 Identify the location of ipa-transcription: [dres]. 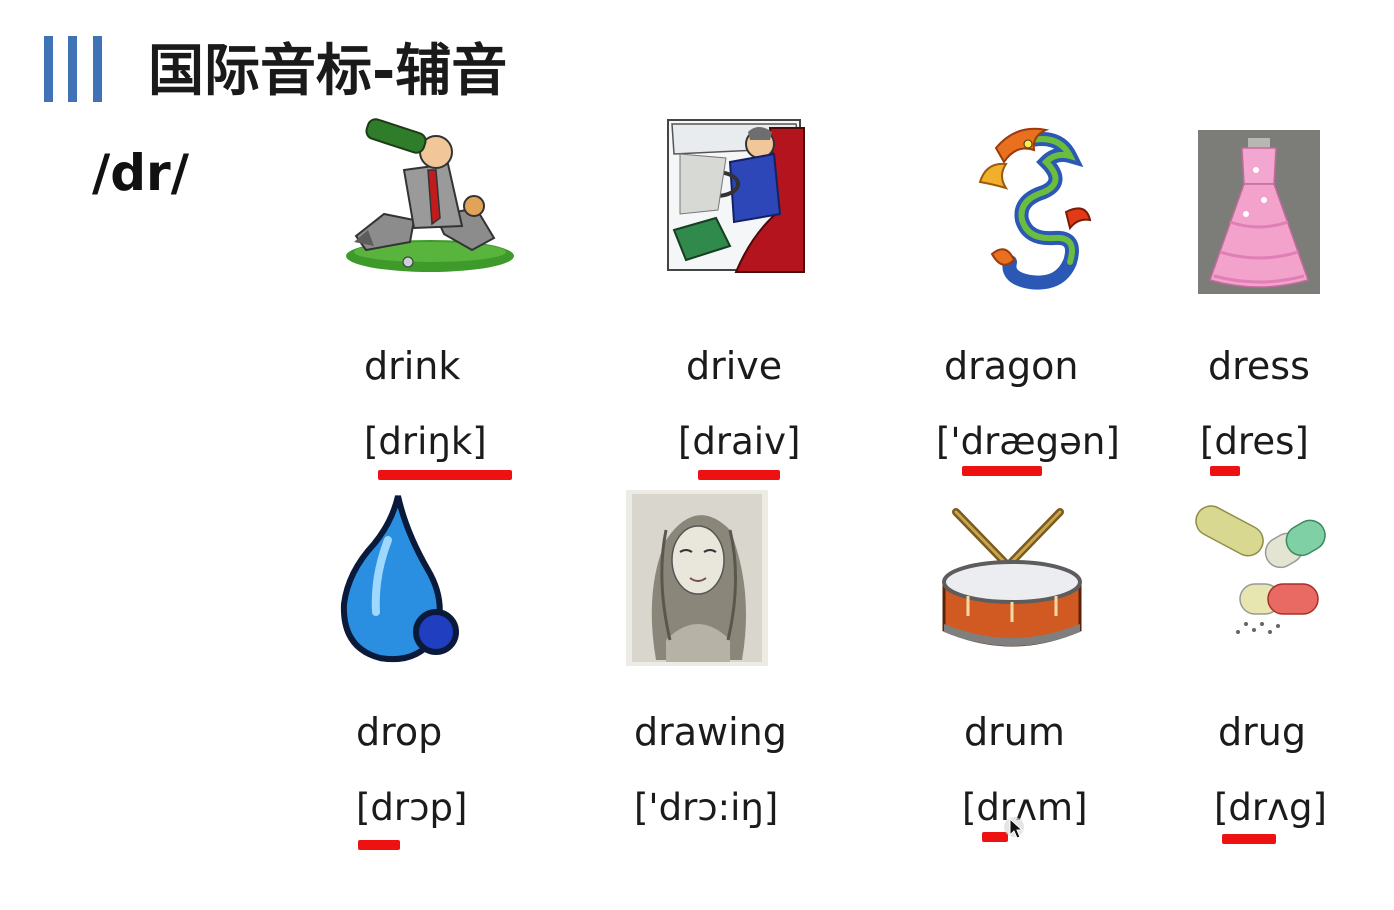
(1254, 441).